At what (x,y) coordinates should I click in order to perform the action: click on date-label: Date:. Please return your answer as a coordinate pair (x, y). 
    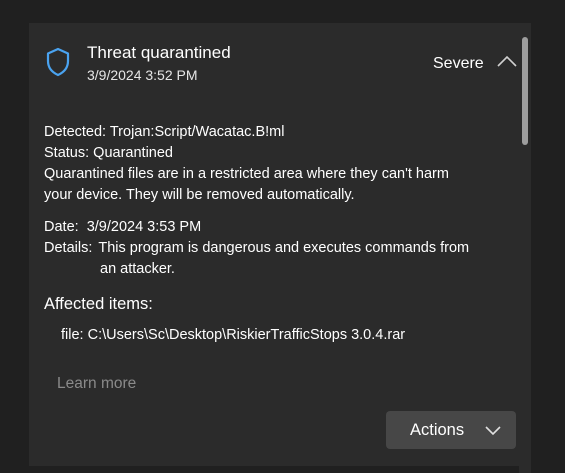
    Looking at the image, I should click on (61, 227).